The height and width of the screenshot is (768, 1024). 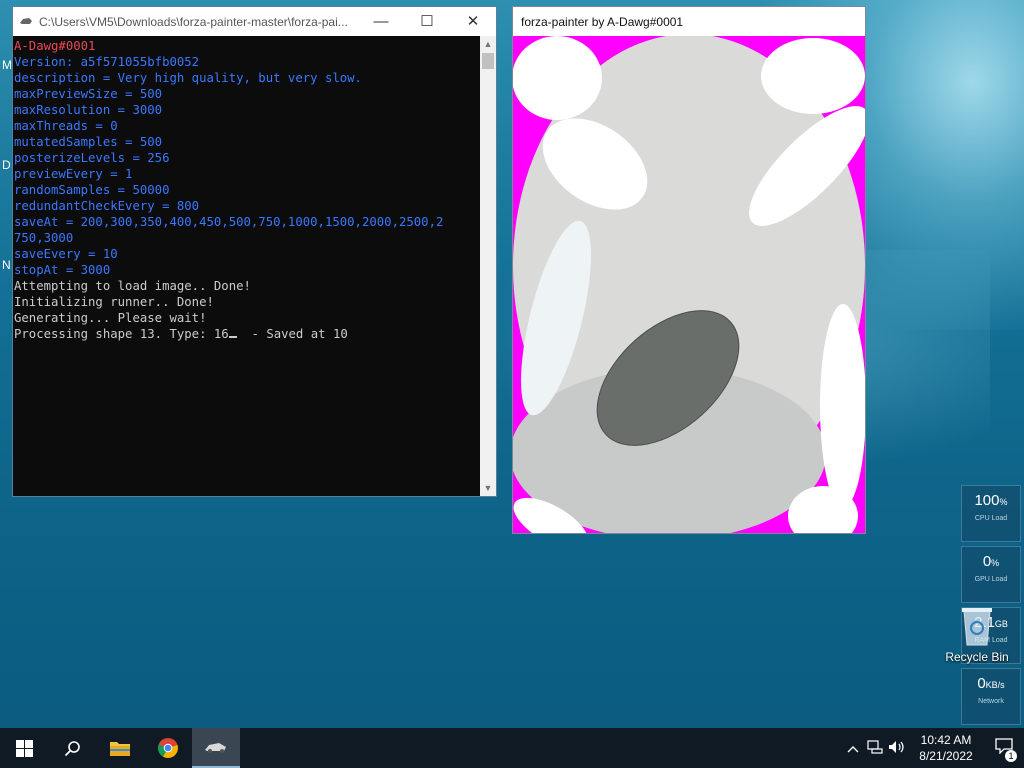 I want to click on desktop-icon-label-edge: M, so click(x=7, y=65).